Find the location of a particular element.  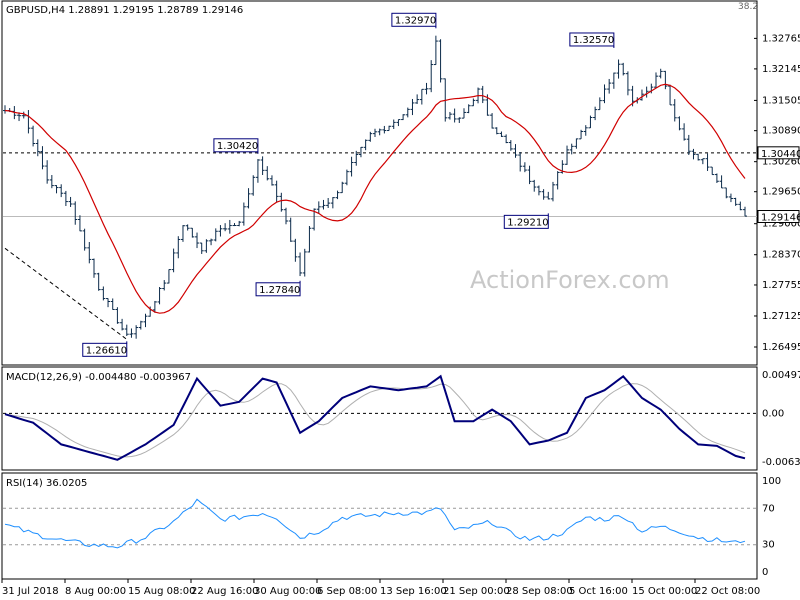

time-tick-label: 8 Aug 00:00 is located at coordinates (95, 591).